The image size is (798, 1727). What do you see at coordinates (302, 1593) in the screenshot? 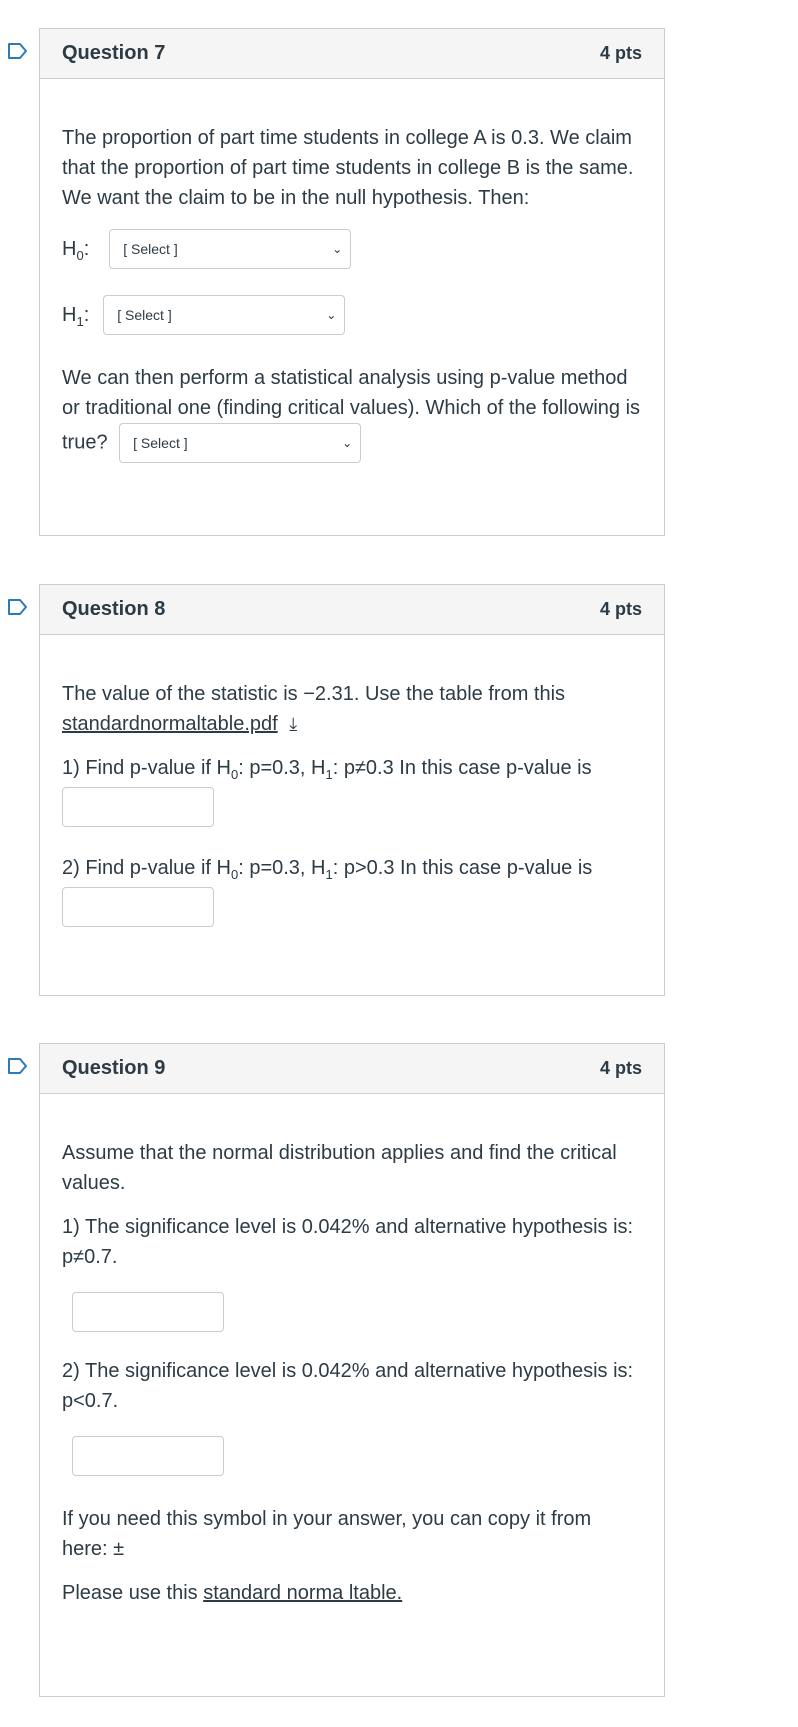
I see `normal-table-link: standard norma ltable.` at bounding box center [302, 1593].